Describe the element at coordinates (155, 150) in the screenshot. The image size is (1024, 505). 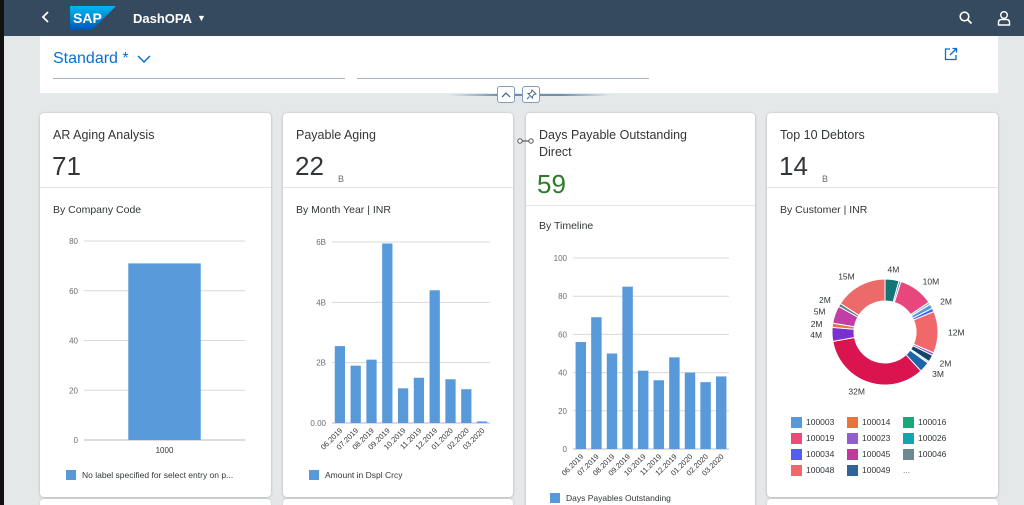
I see `card-header: AR Aging Analysis 71` at that location.